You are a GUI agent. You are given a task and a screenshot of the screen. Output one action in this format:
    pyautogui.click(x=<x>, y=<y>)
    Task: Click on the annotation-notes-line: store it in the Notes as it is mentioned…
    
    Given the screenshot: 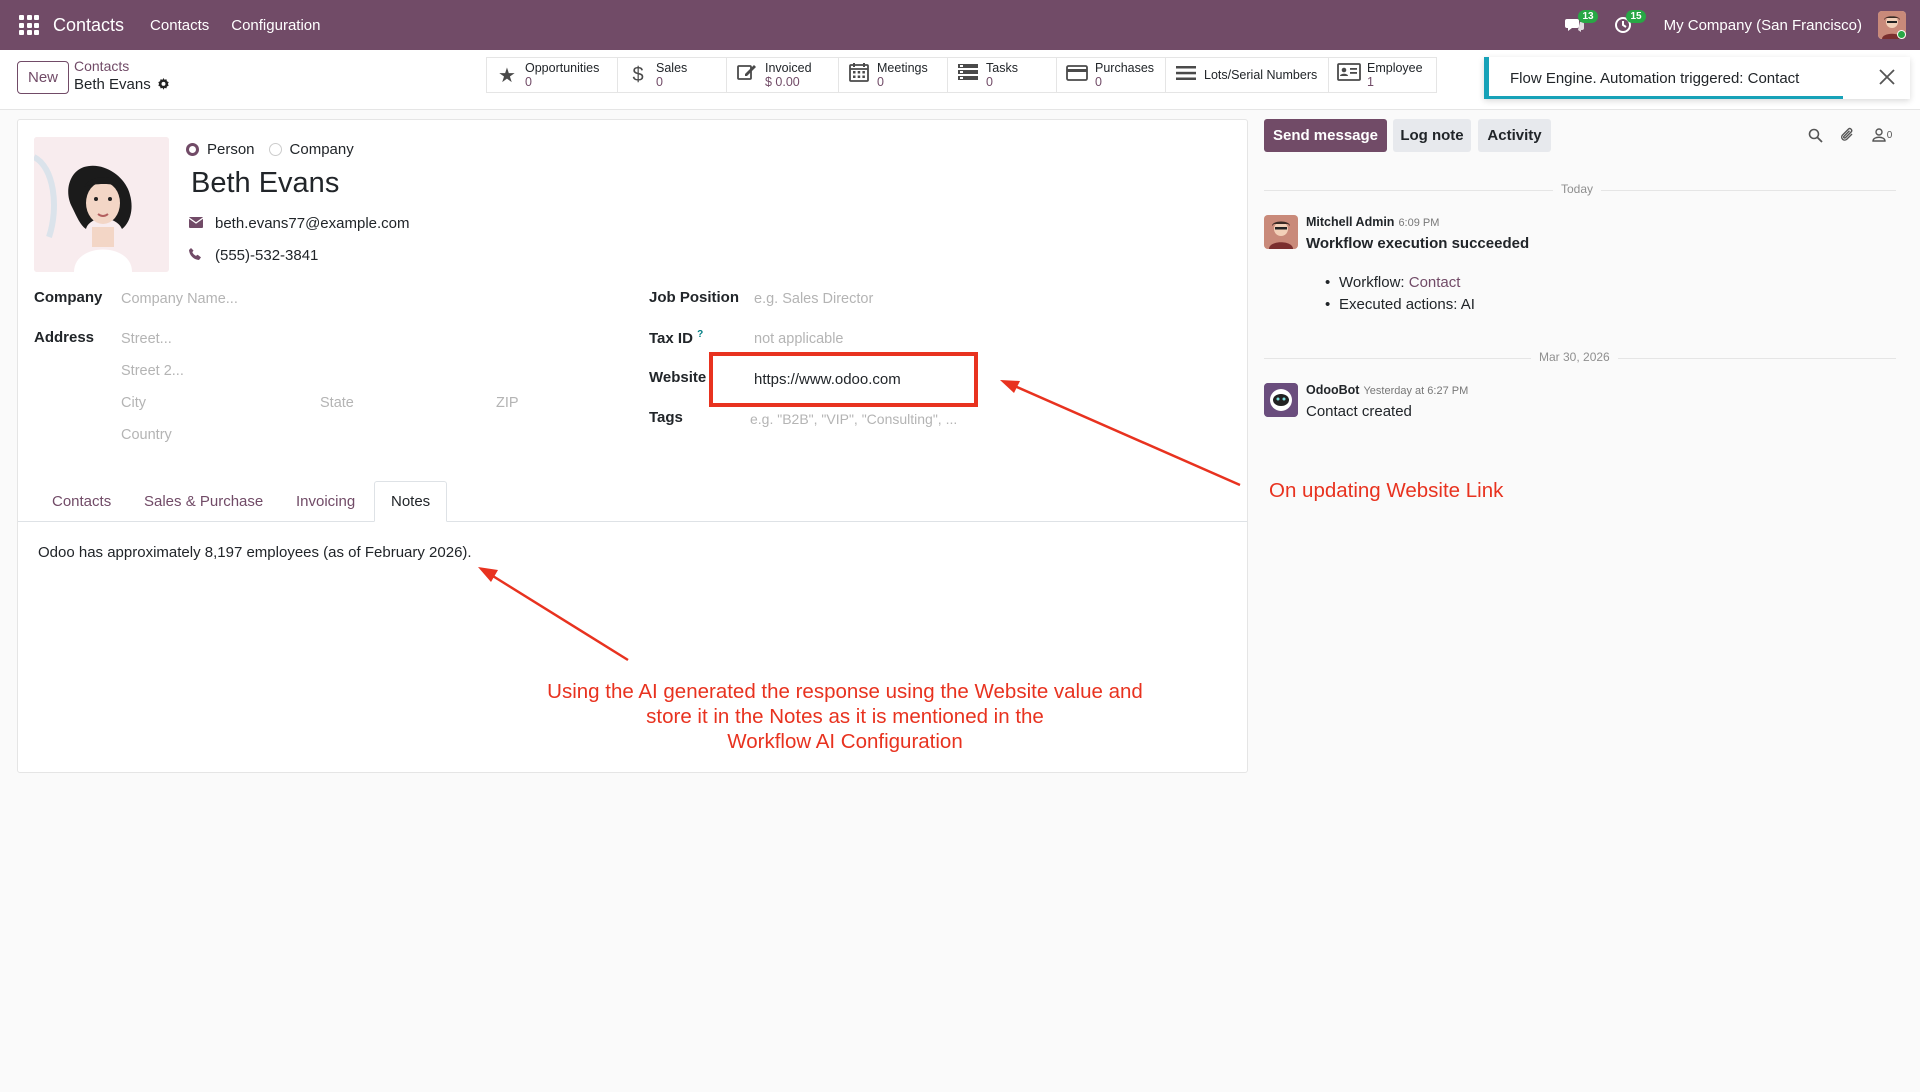 What is the action you would take?
    pyautogui.click(x=845, y=716)
    